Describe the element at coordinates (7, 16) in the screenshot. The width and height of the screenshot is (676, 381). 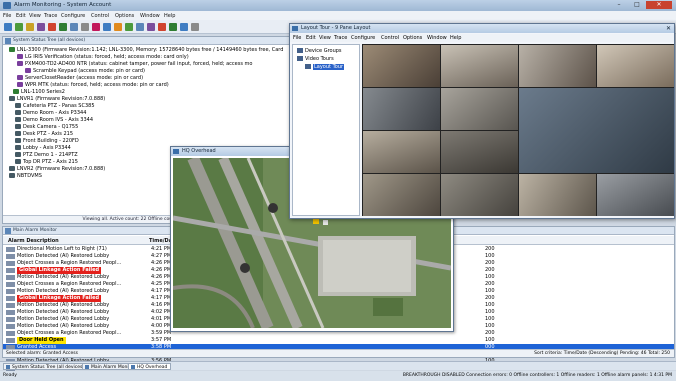
I see `menu-file: File` at that location.